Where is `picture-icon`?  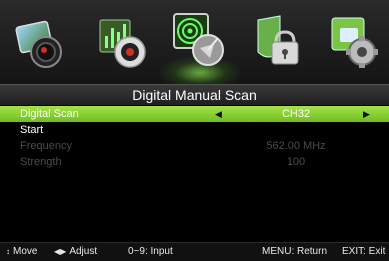
picture-icon is located at coordinates (38, 44).